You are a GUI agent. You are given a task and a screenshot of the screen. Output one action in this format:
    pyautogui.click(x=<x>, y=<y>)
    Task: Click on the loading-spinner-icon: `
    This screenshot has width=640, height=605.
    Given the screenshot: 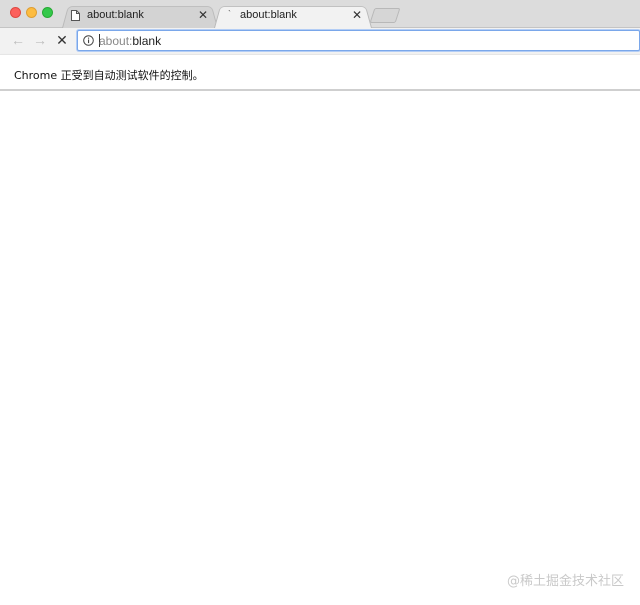 What is the action you would take?
    pyautogui.click(x=229, y=14)
    